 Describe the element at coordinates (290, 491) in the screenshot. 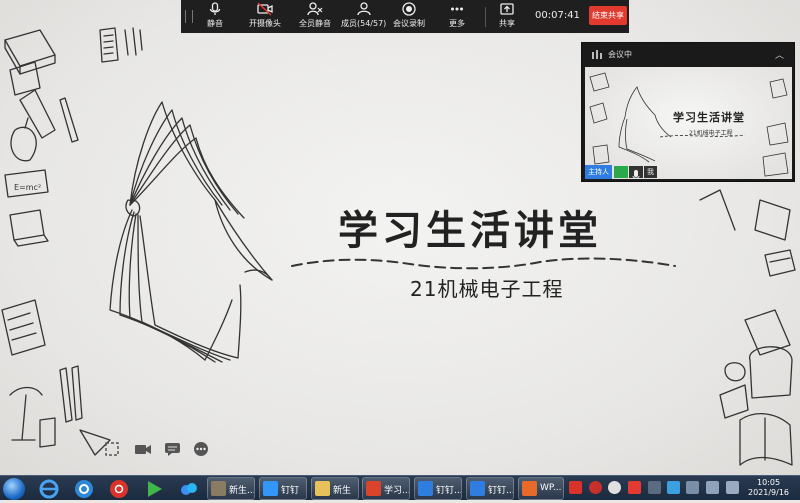

I see `task-label: 钉钉` at that location.